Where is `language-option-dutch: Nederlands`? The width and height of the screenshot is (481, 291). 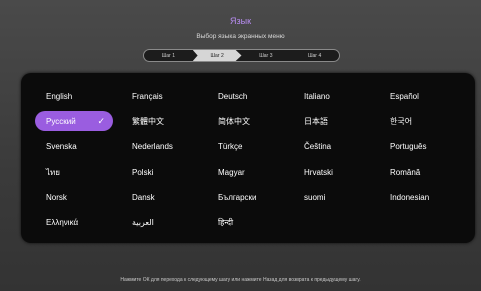 language-option-dutch: Nederlands is located at coordinates (164, 147).